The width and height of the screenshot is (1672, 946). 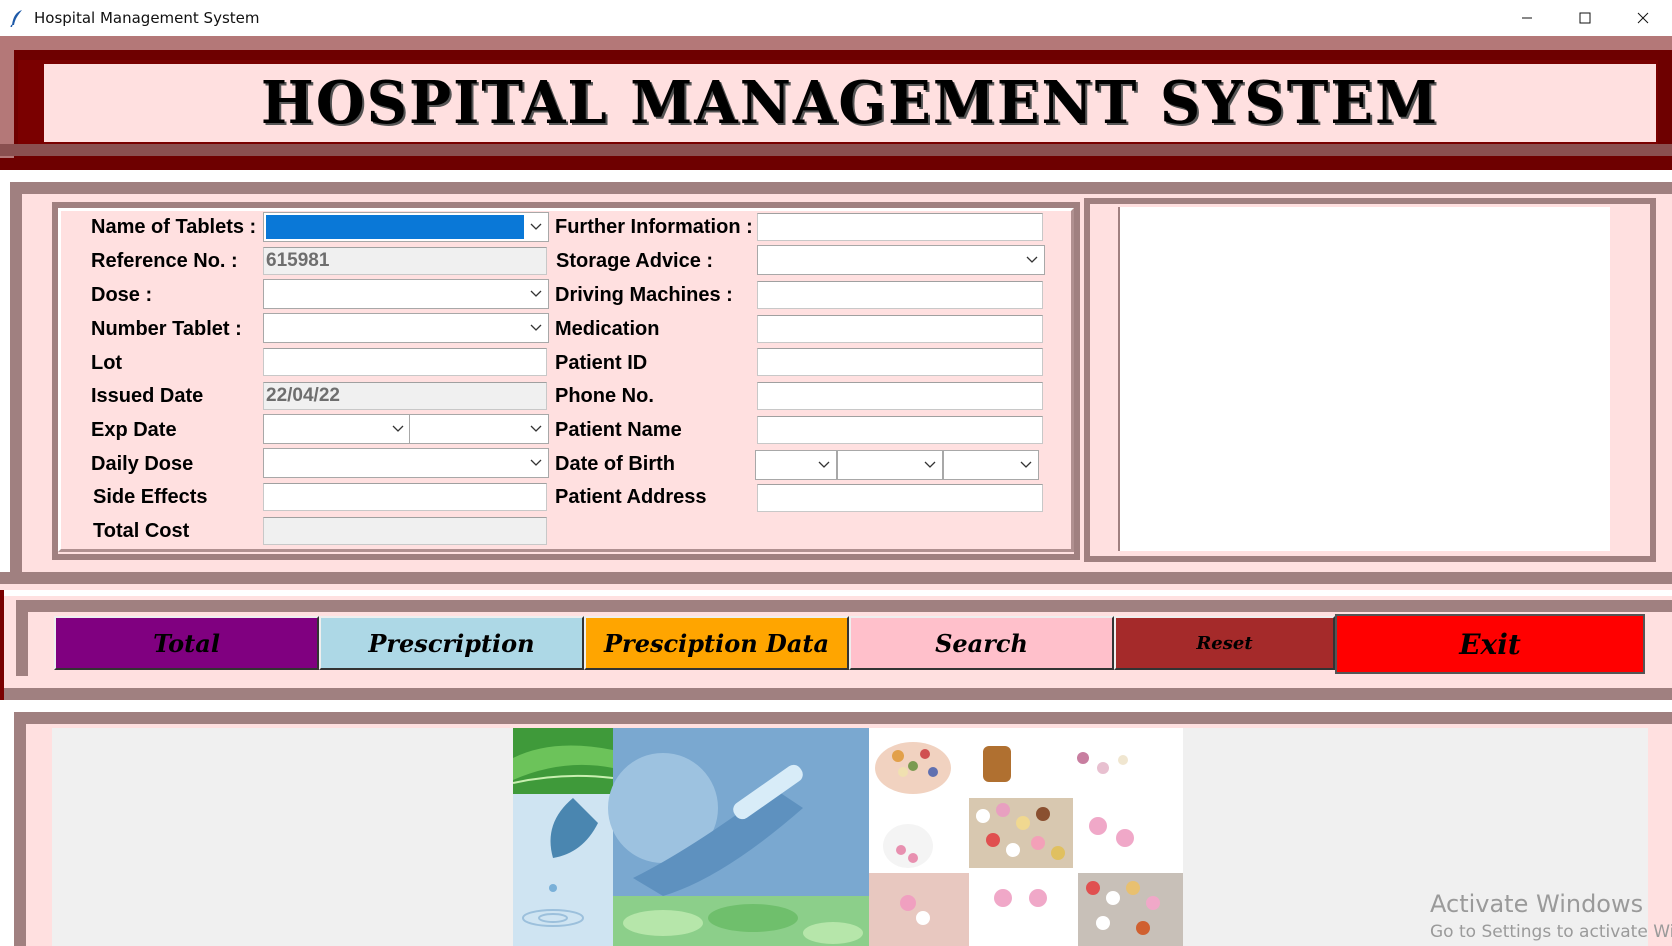 What do you see at coordinates (604, 396) in the screenshot?
I see `label-phone-no: Phone No.` at bounding box center [604, 396].